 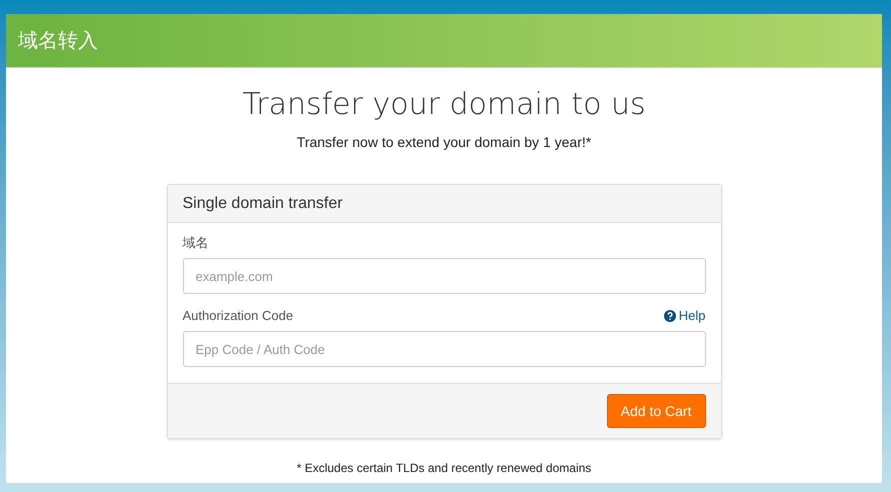 I want to click on field-label: Authorization Code, so click(x=238, y=316).